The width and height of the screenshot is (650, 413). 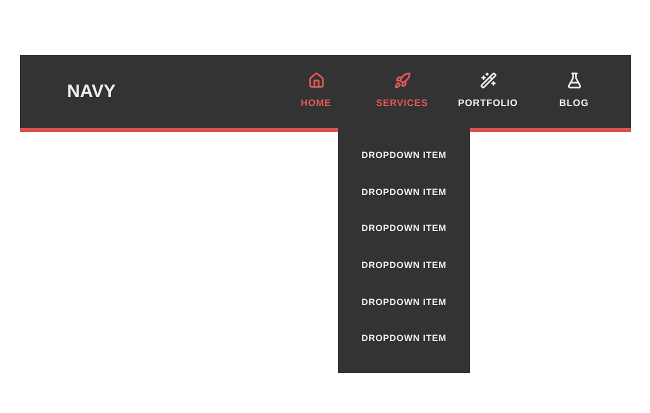 I want to click on flask-icon, so click(x=574, y=80).